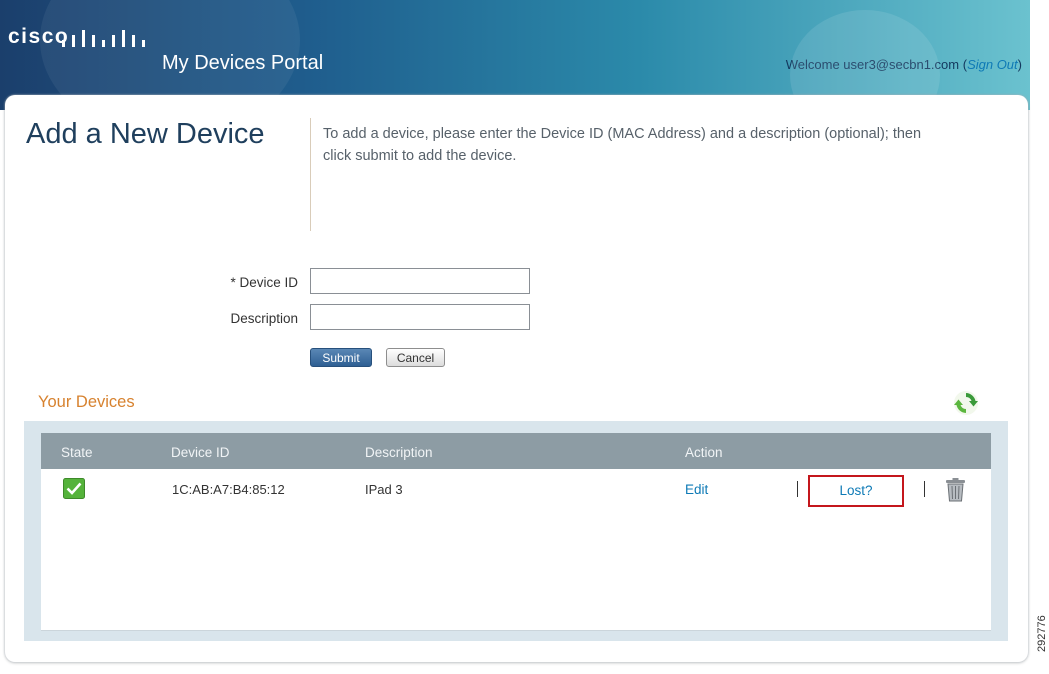 Image resolution: width=1049 pixels, height=674 pixels. I want to click on close-paren: ), so click(1019, 64).